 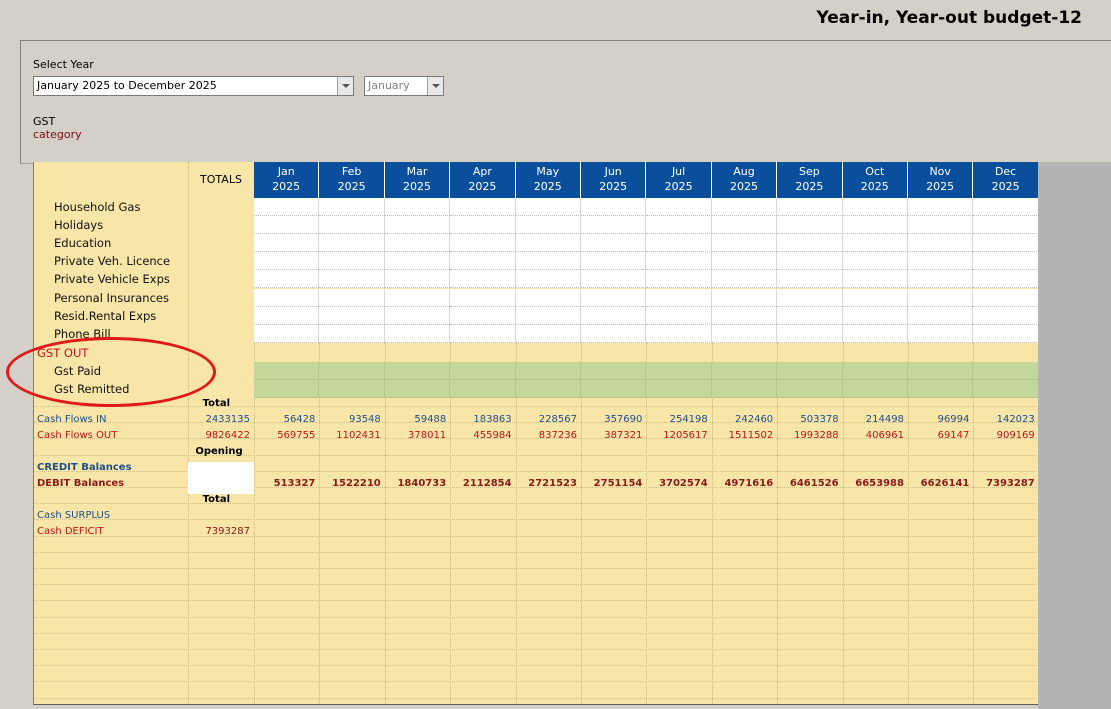 What do you see at coordinates (404, 86) in the screenshot?
I see `month-select: January` at bounding box center [404, 86].